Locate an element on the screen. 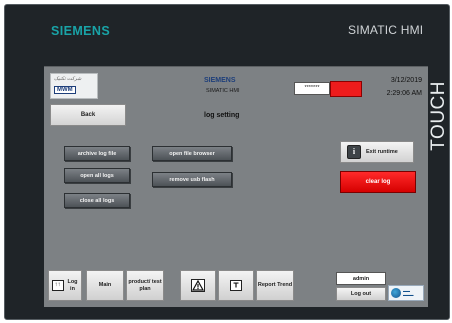 Image resolution: width=452 pixels, height=323 pixels. main-button: Main is located at coordinates (105, 285).